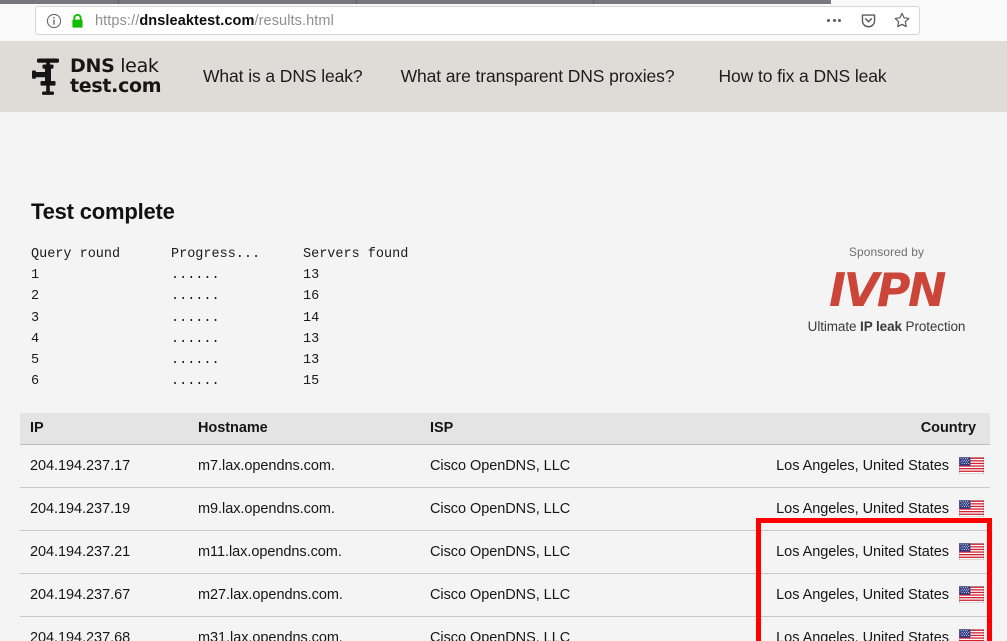 The width and height of the screenshot is (1007, 641). I want to click on bookmark-star-icon, so click(902, 21).